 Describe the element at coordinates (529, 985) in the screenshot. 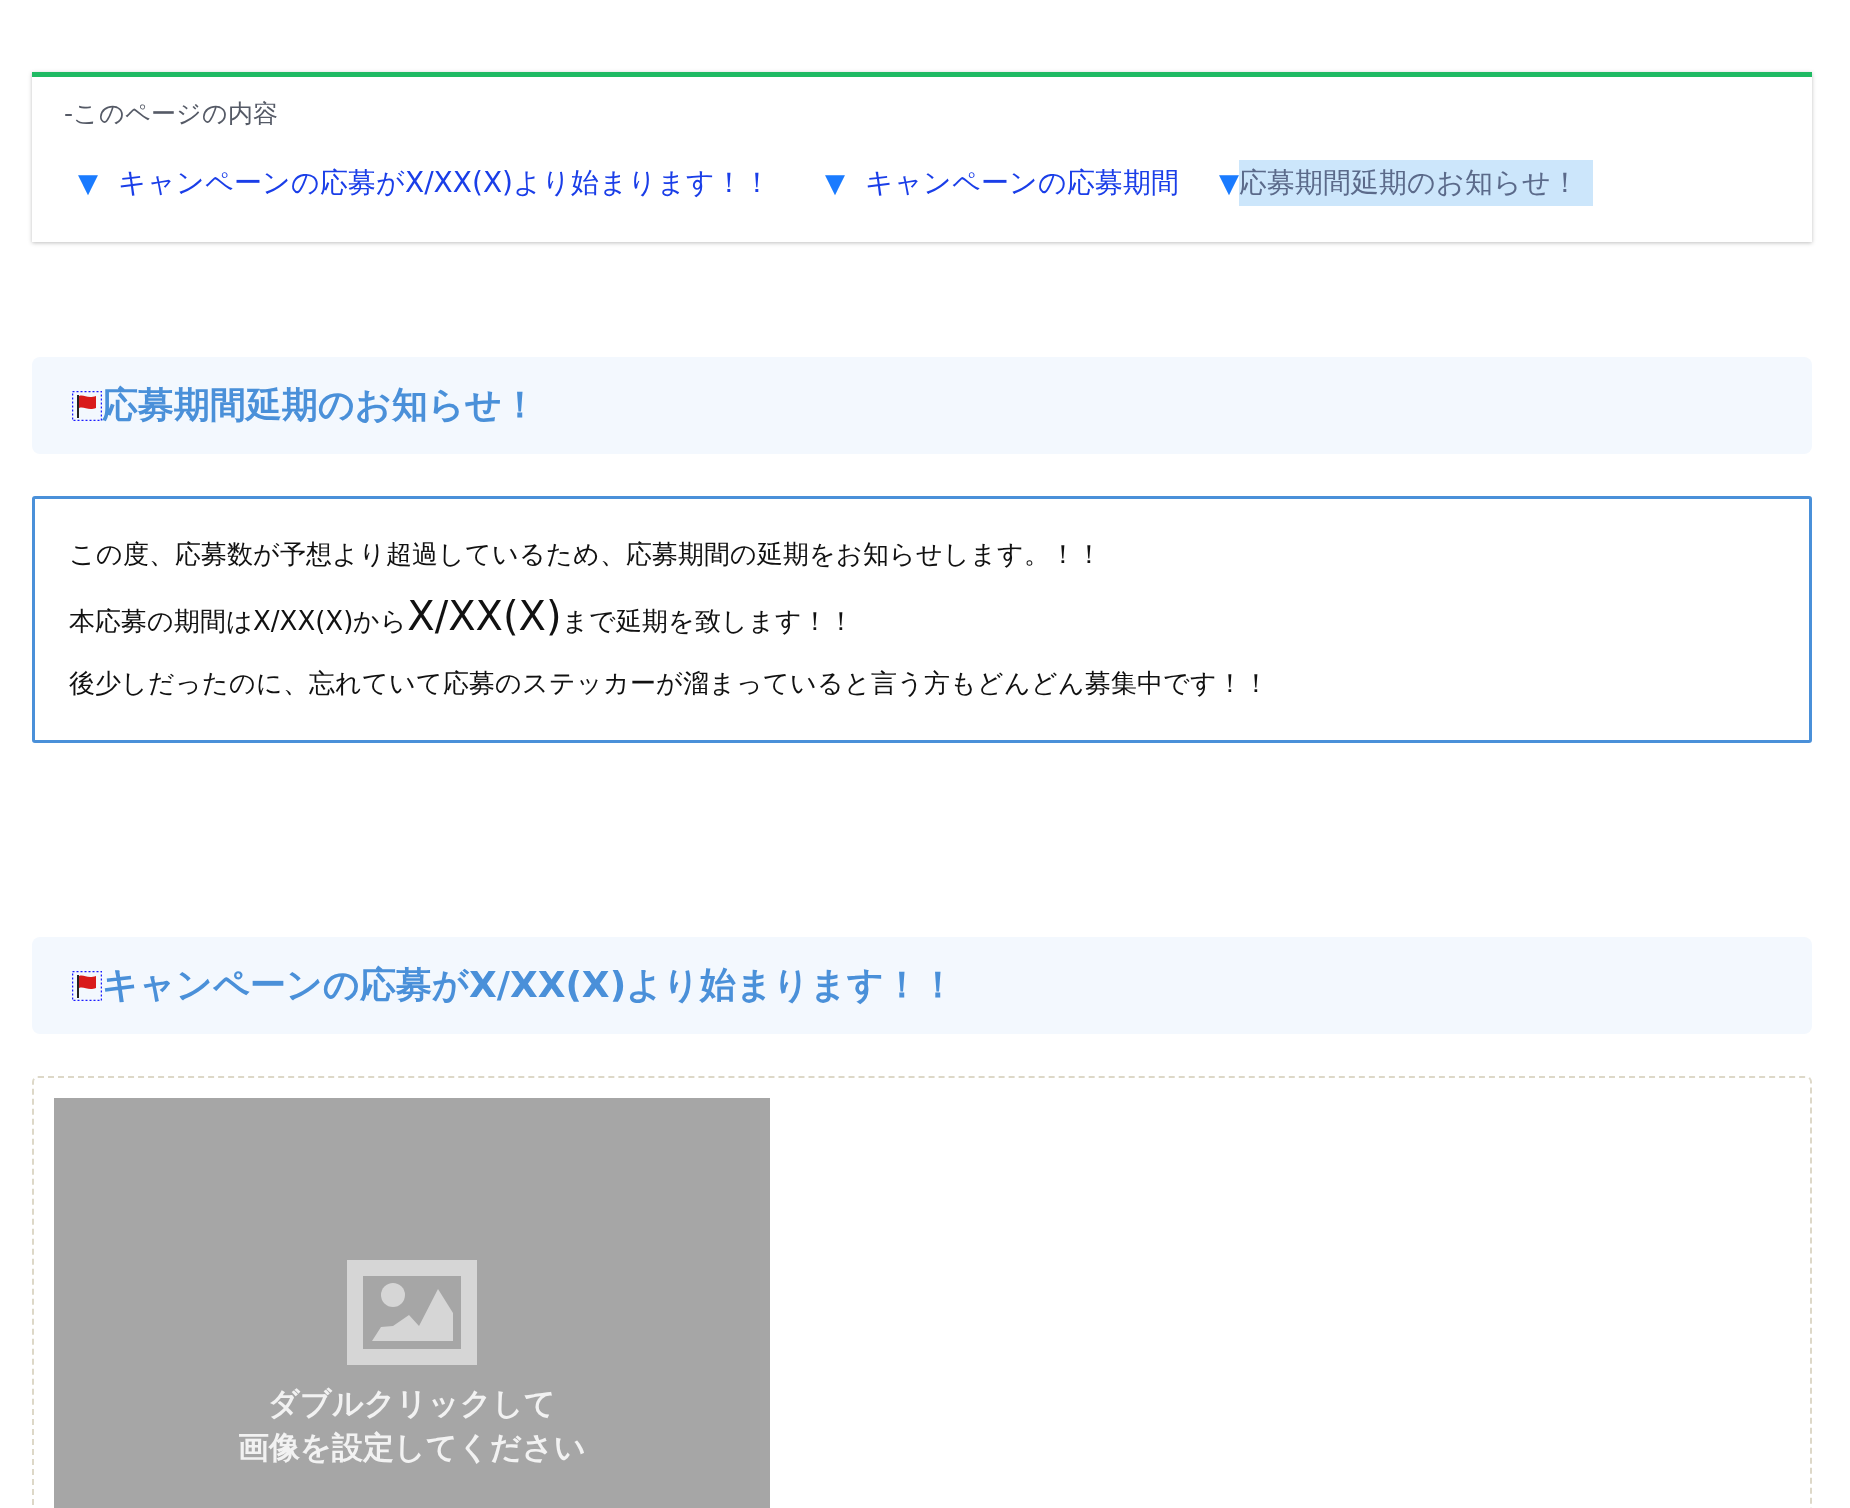

I see `heading-text: キャンペーンの応募がX/XX(X)より始まります！！` at that location.